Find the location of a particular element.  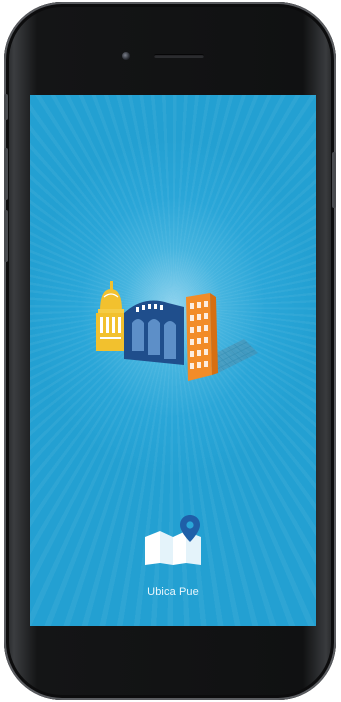

volume-down-button is located at coordinates (6, 236).